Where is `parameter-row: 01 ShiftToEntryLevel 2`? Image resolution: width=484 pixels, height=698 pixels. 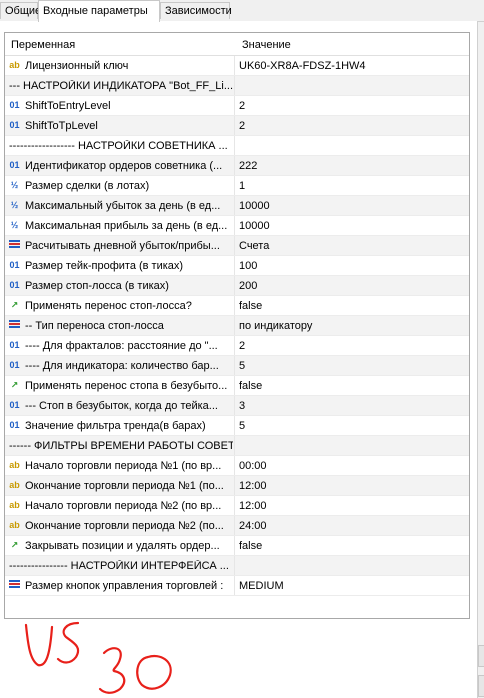 parameter-row: 01 ShiftToEntryLevel 2 is located at coordinates (237, 106).